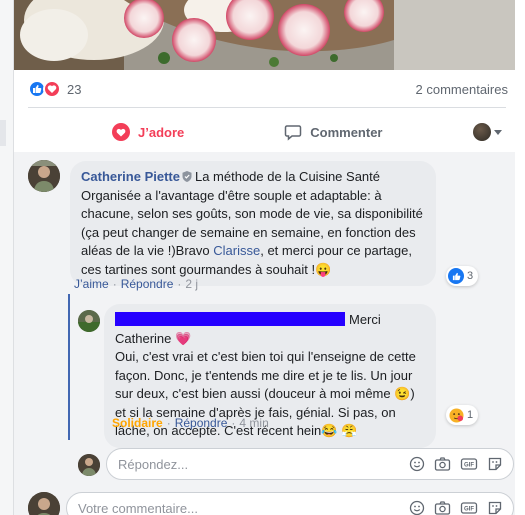  What do you see at coordinates (7, 257) in the screenshot?
I see `left-gutter` at bounding box center [7, 257].